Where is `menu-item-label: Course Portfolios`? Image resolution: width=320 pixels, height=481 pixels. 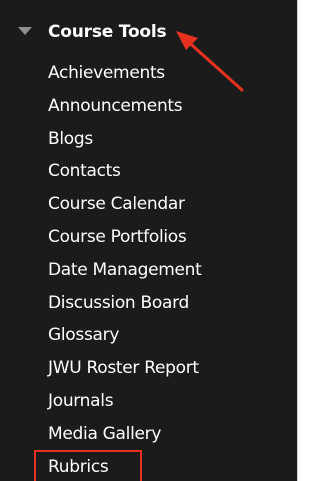
menu-item-label: Course Portfolios is located at coordinates (117, 236).